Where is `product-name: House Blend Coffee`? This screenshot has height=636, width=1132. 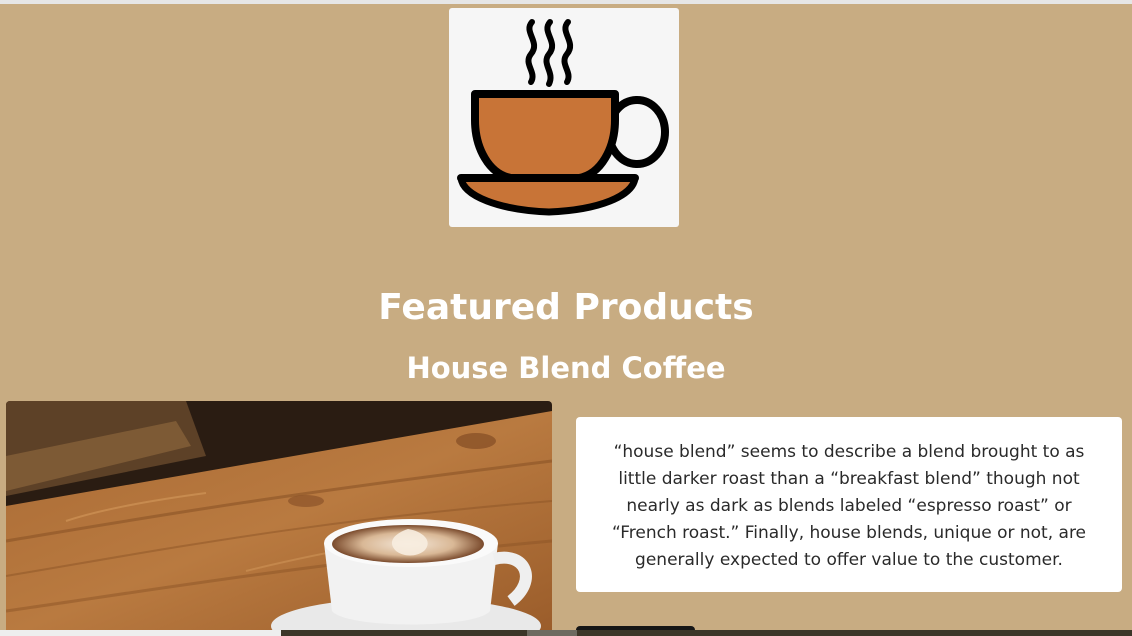
product-name: House Blend Coffee is located at coordinates (566, 368).